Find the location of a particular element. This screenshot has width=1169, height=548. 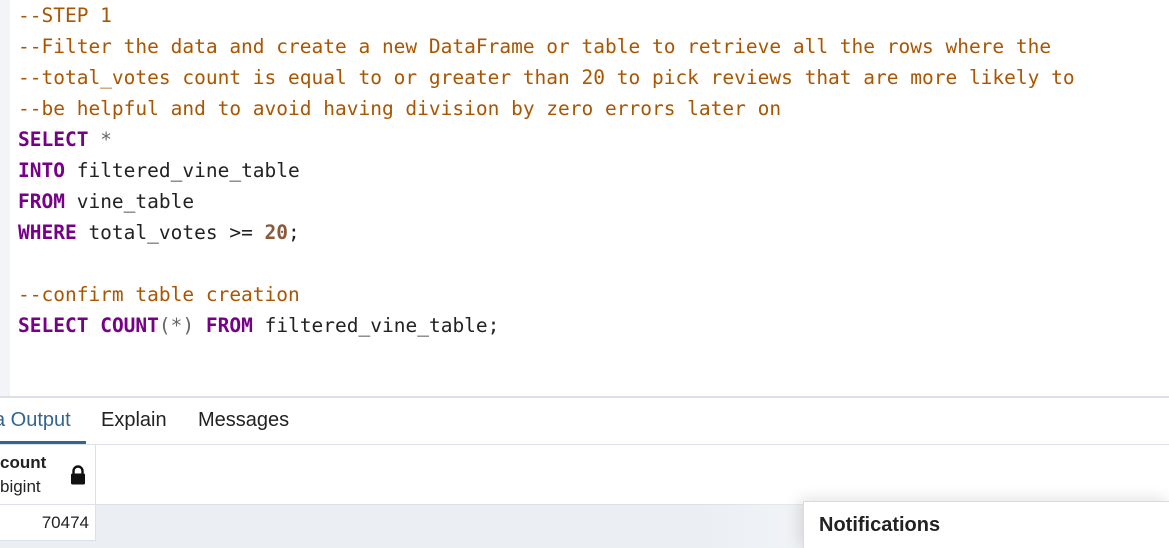

editor-gutter is located at coordinates (5, 198).